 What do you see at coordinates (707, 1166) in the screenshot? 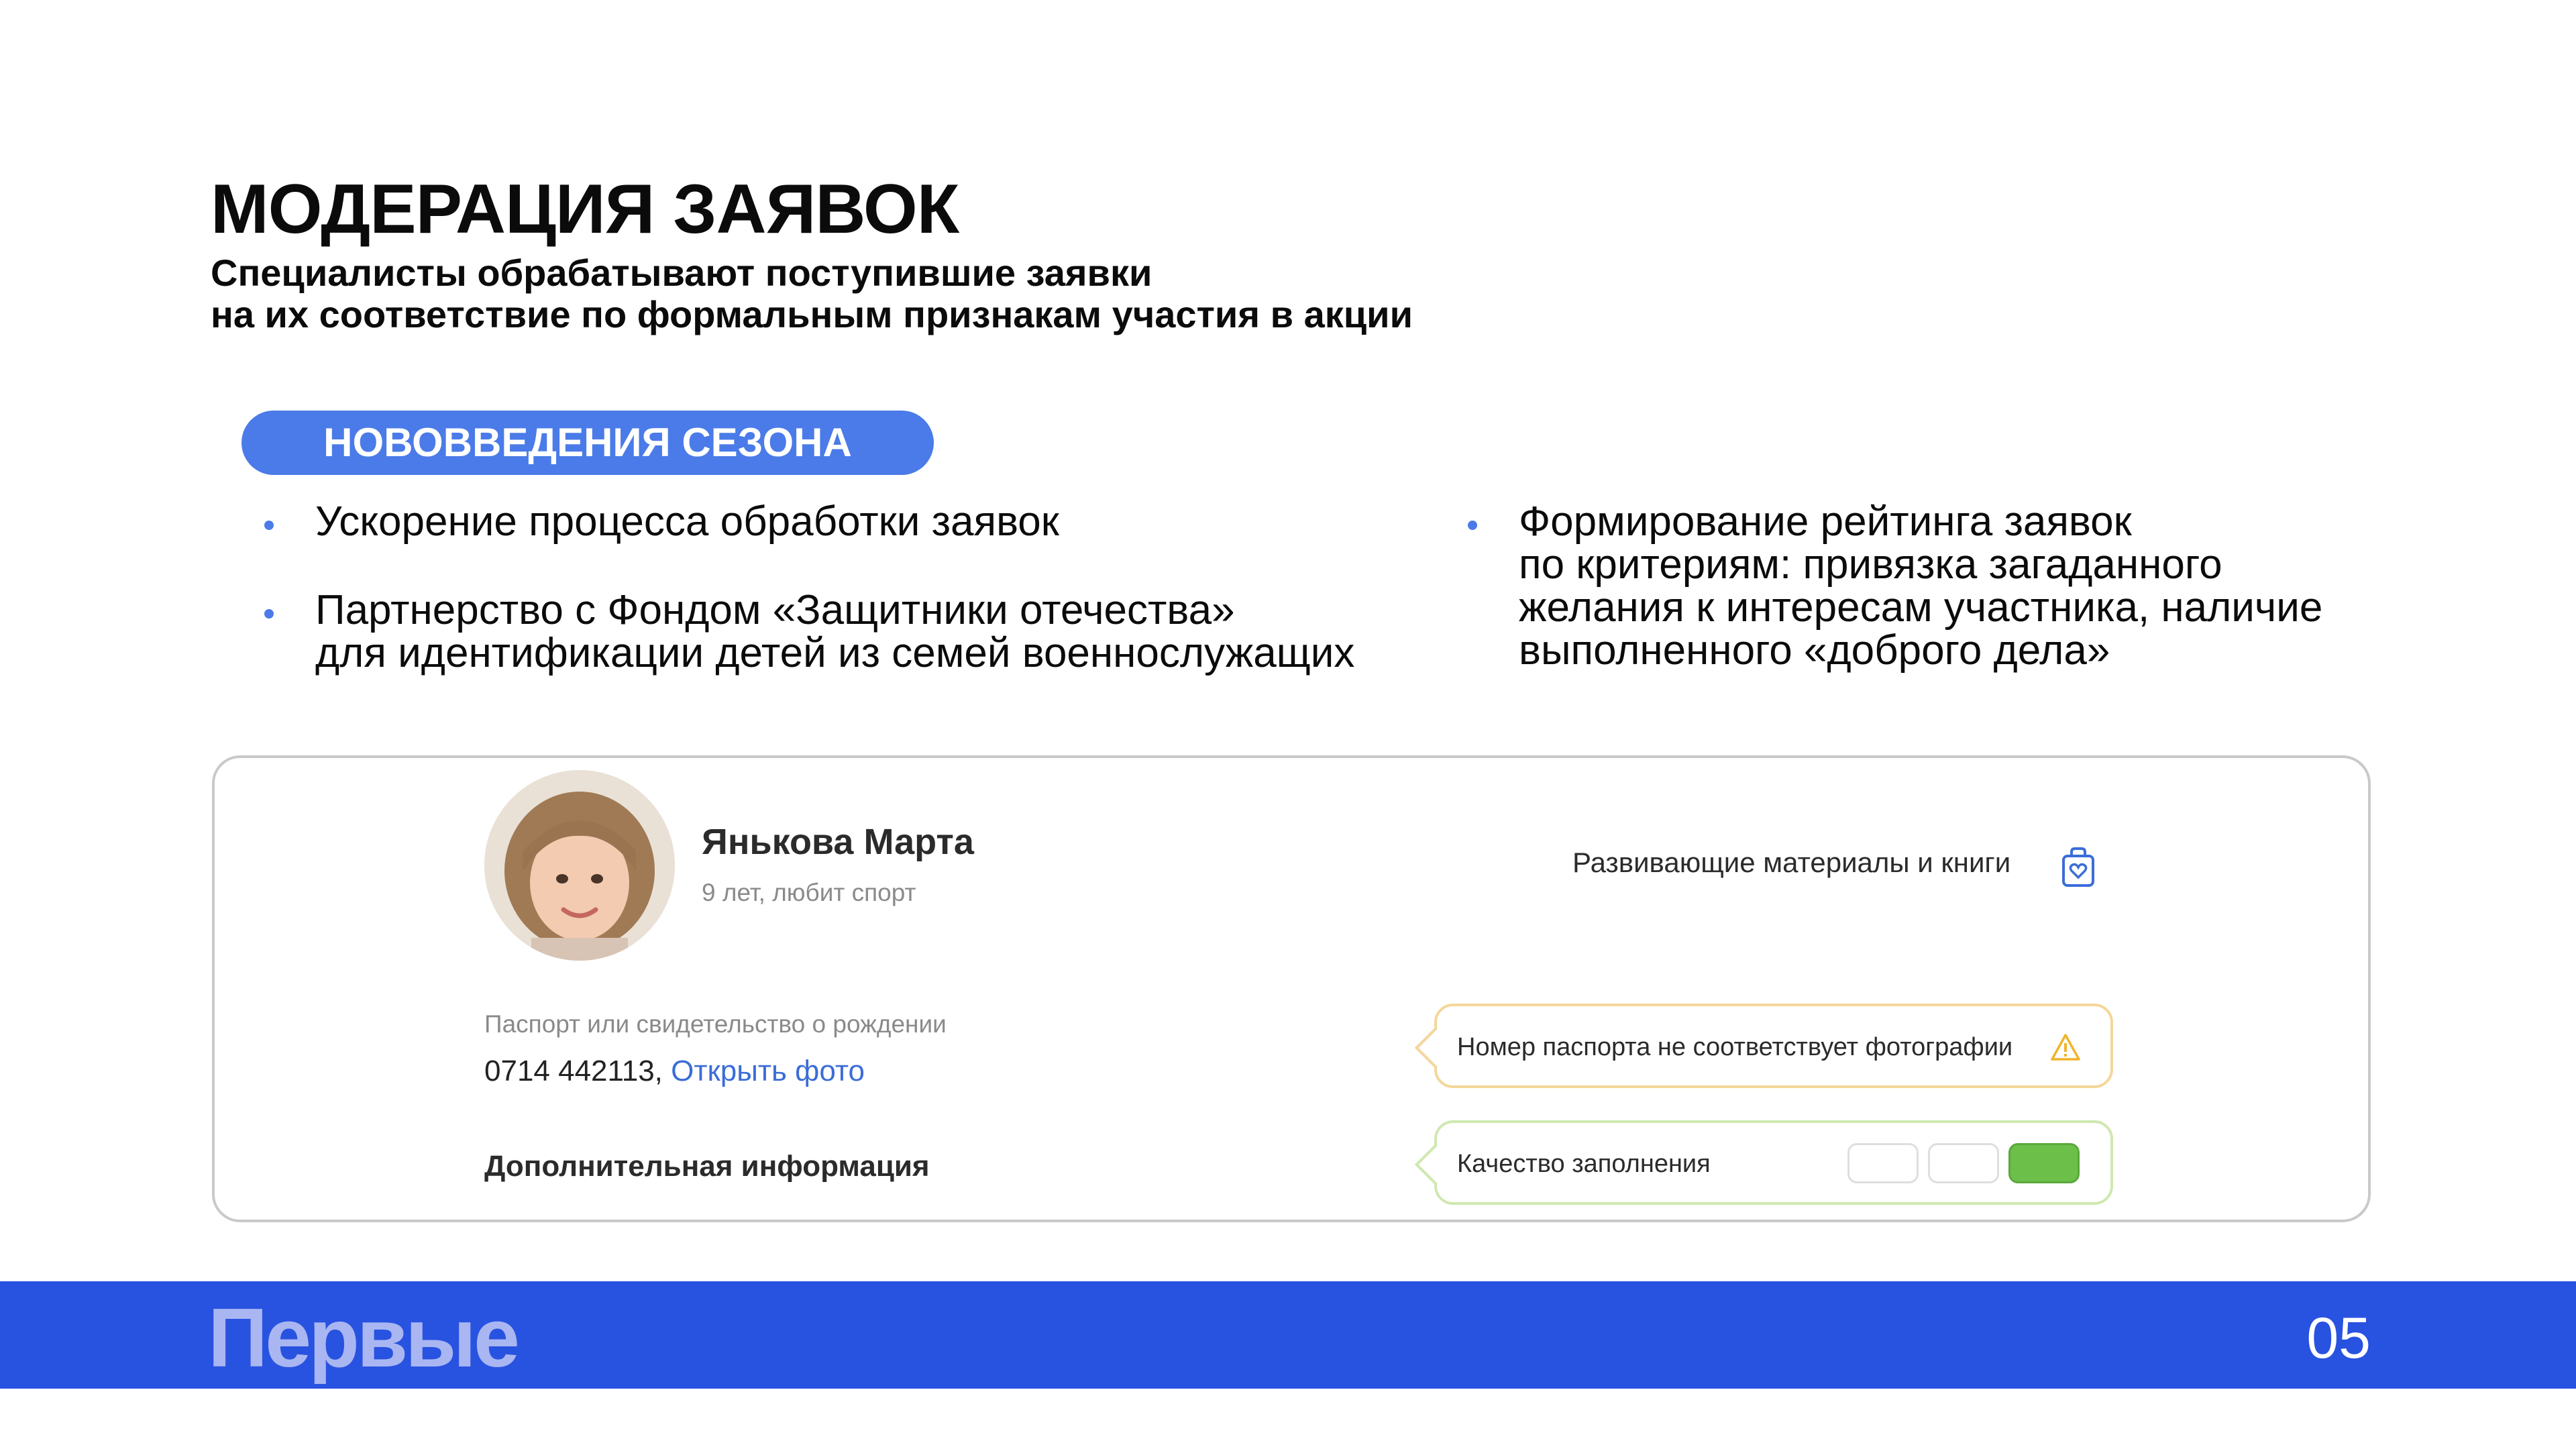
I see `additional-info-heading: Дополнительная информация` at bounding box center [707, 1166].